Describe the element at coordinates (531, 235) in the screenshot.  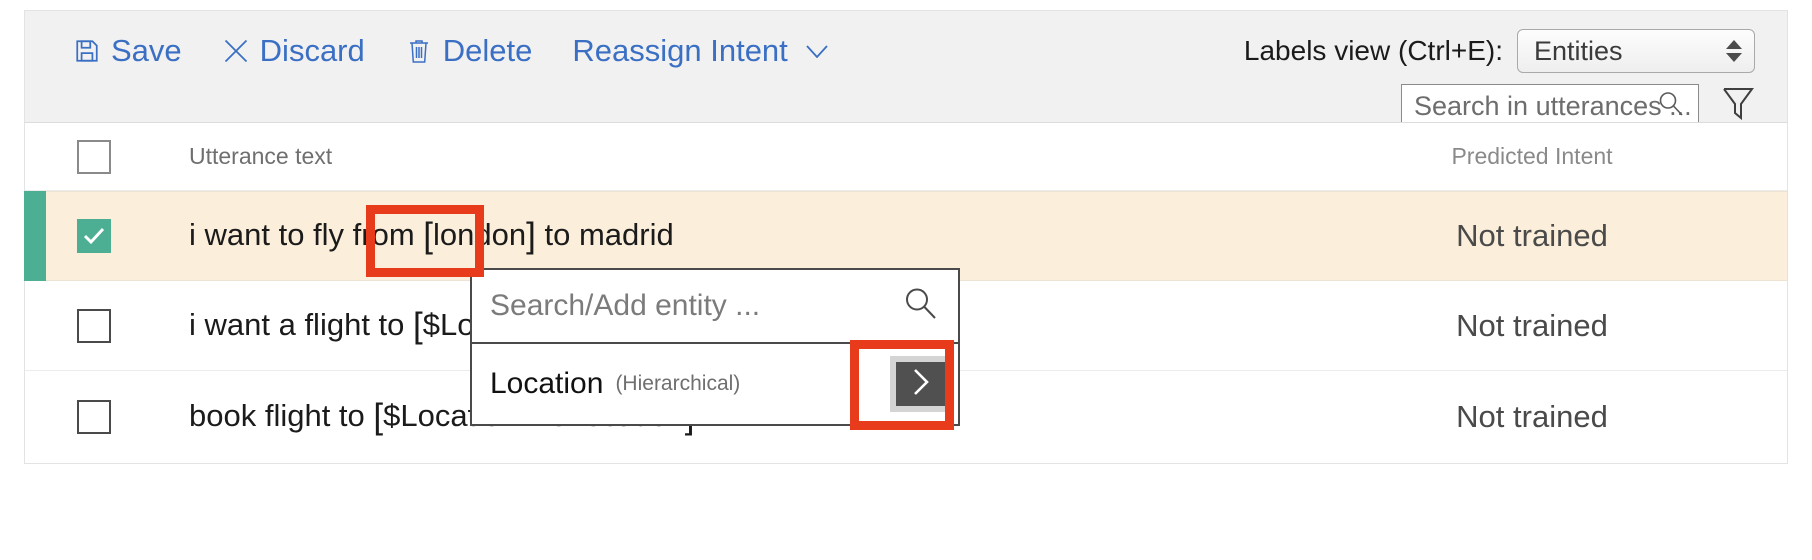
I see `entity-close-bracket: ]` at that location.